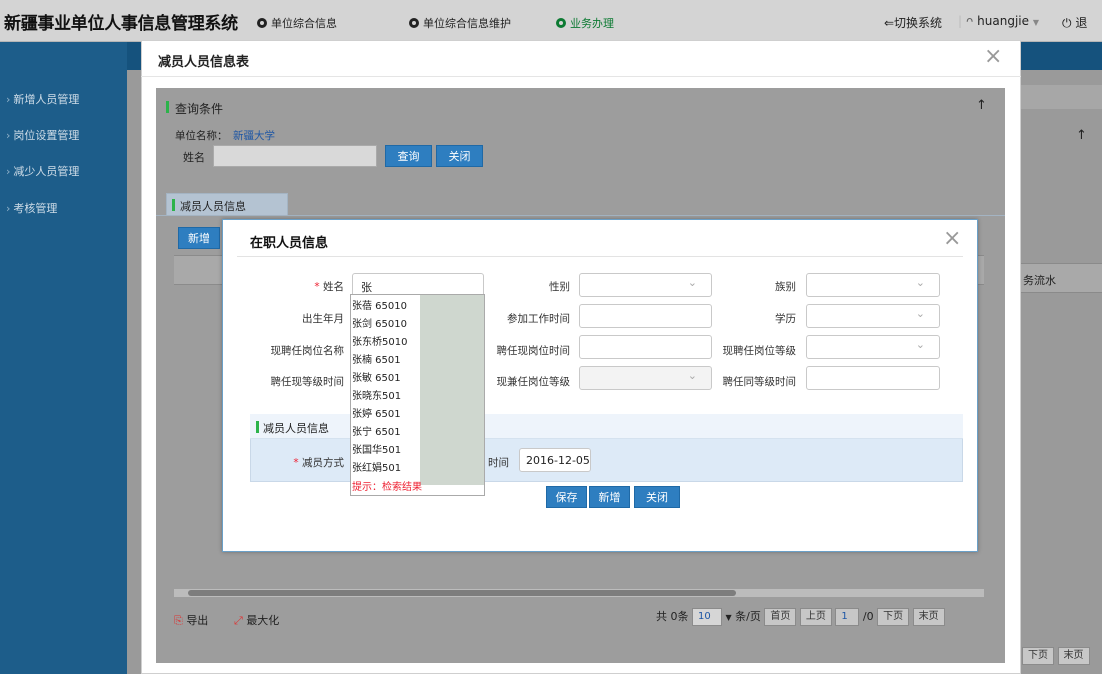  I want to click on list-item: 张剑 65010, so click(388, 322).